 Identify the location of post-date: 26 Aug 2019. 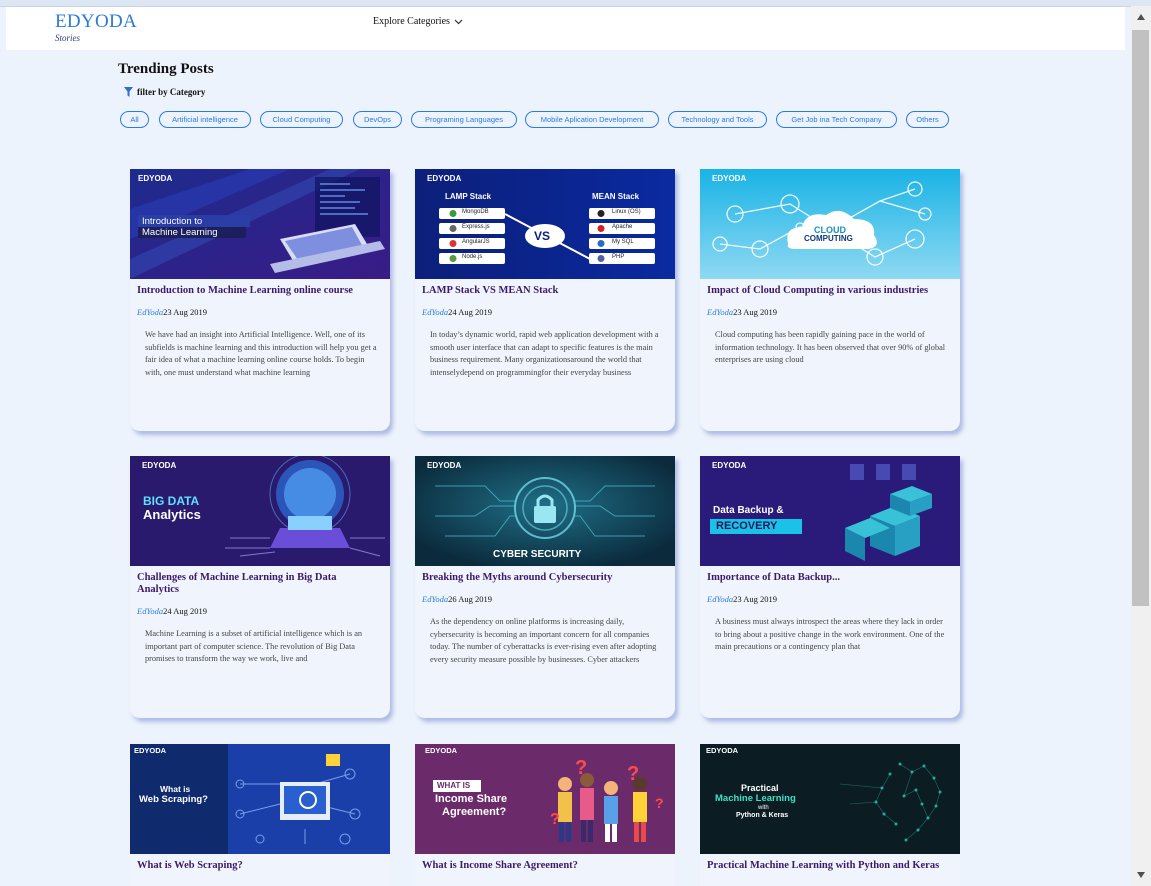
(470, 599).